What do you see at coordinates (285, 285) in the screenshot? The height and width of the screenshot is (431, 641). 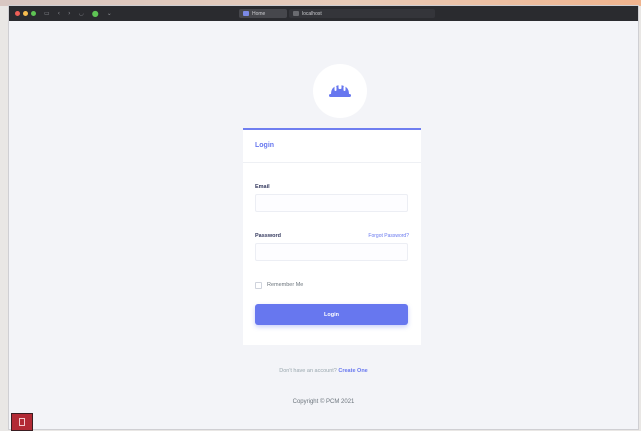 I see `remember-me-label: Remember Me` at bounding box center [285, 285].